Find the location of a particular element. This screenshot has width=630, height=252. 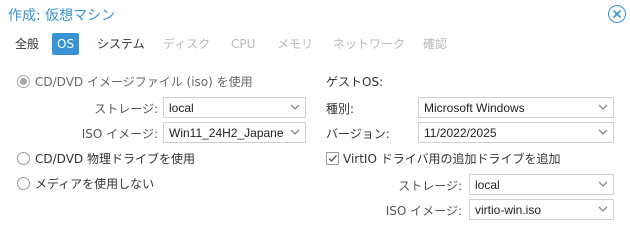

physical-drive-label: CD/DVD 物理ドライブを使用 is located at coordinates (115, 159).